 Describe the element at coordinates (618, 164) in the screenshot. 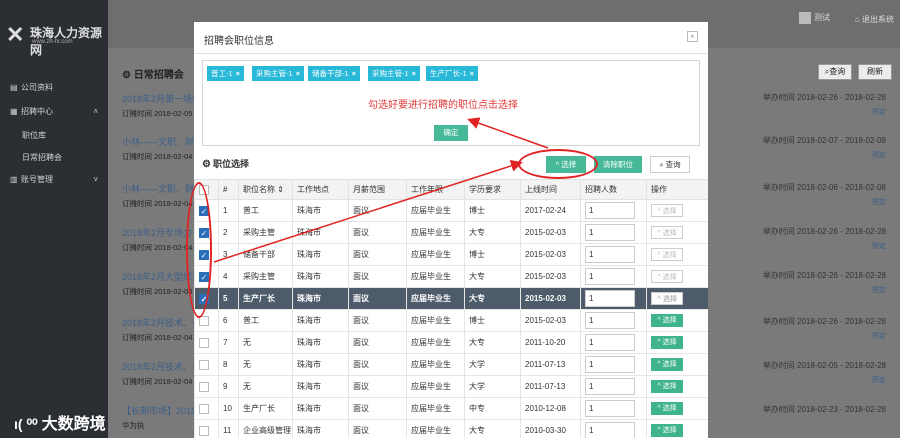

I see `clear-jobs-button: 清除职位` at that location.